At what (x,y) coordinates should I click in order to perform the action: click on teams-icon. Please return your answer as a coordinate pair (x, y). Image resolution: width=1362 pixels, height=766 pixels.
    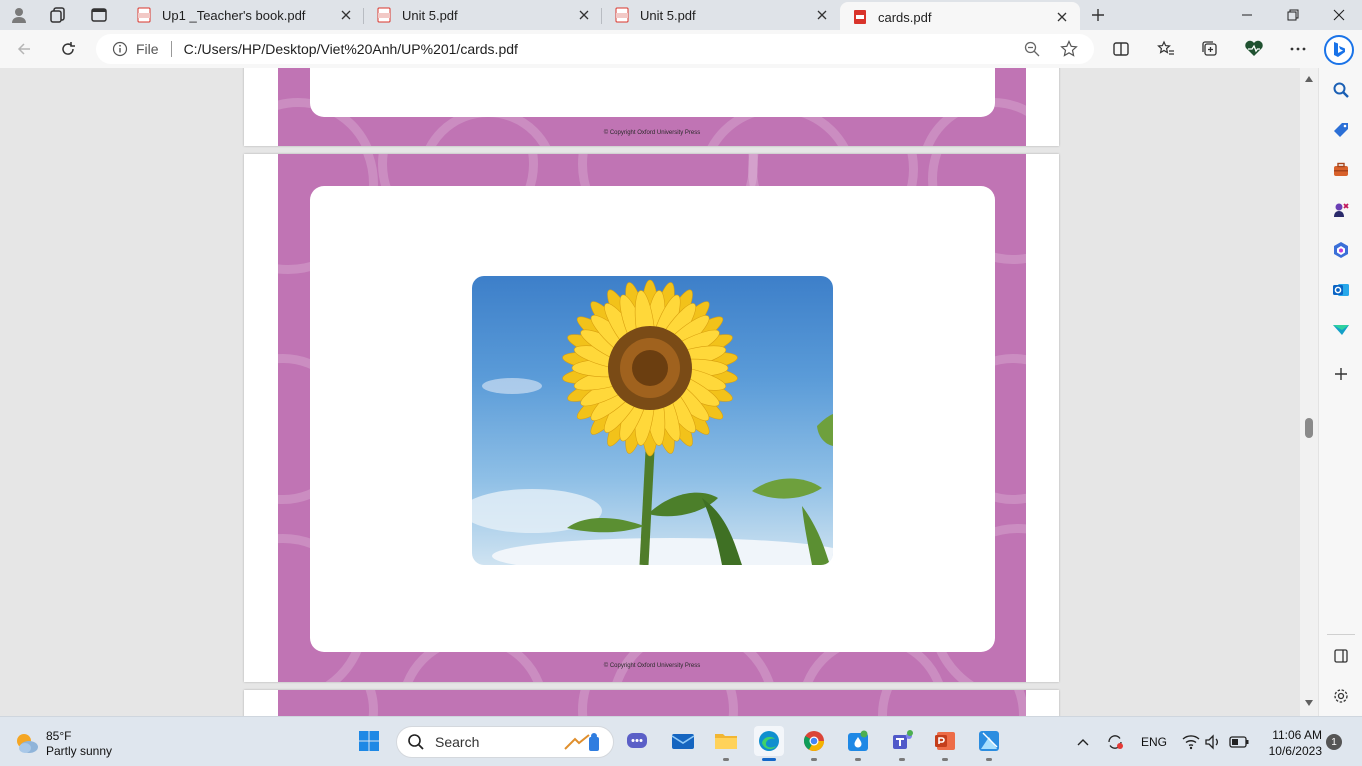
    Looking at the image, I should click on (902, 743).